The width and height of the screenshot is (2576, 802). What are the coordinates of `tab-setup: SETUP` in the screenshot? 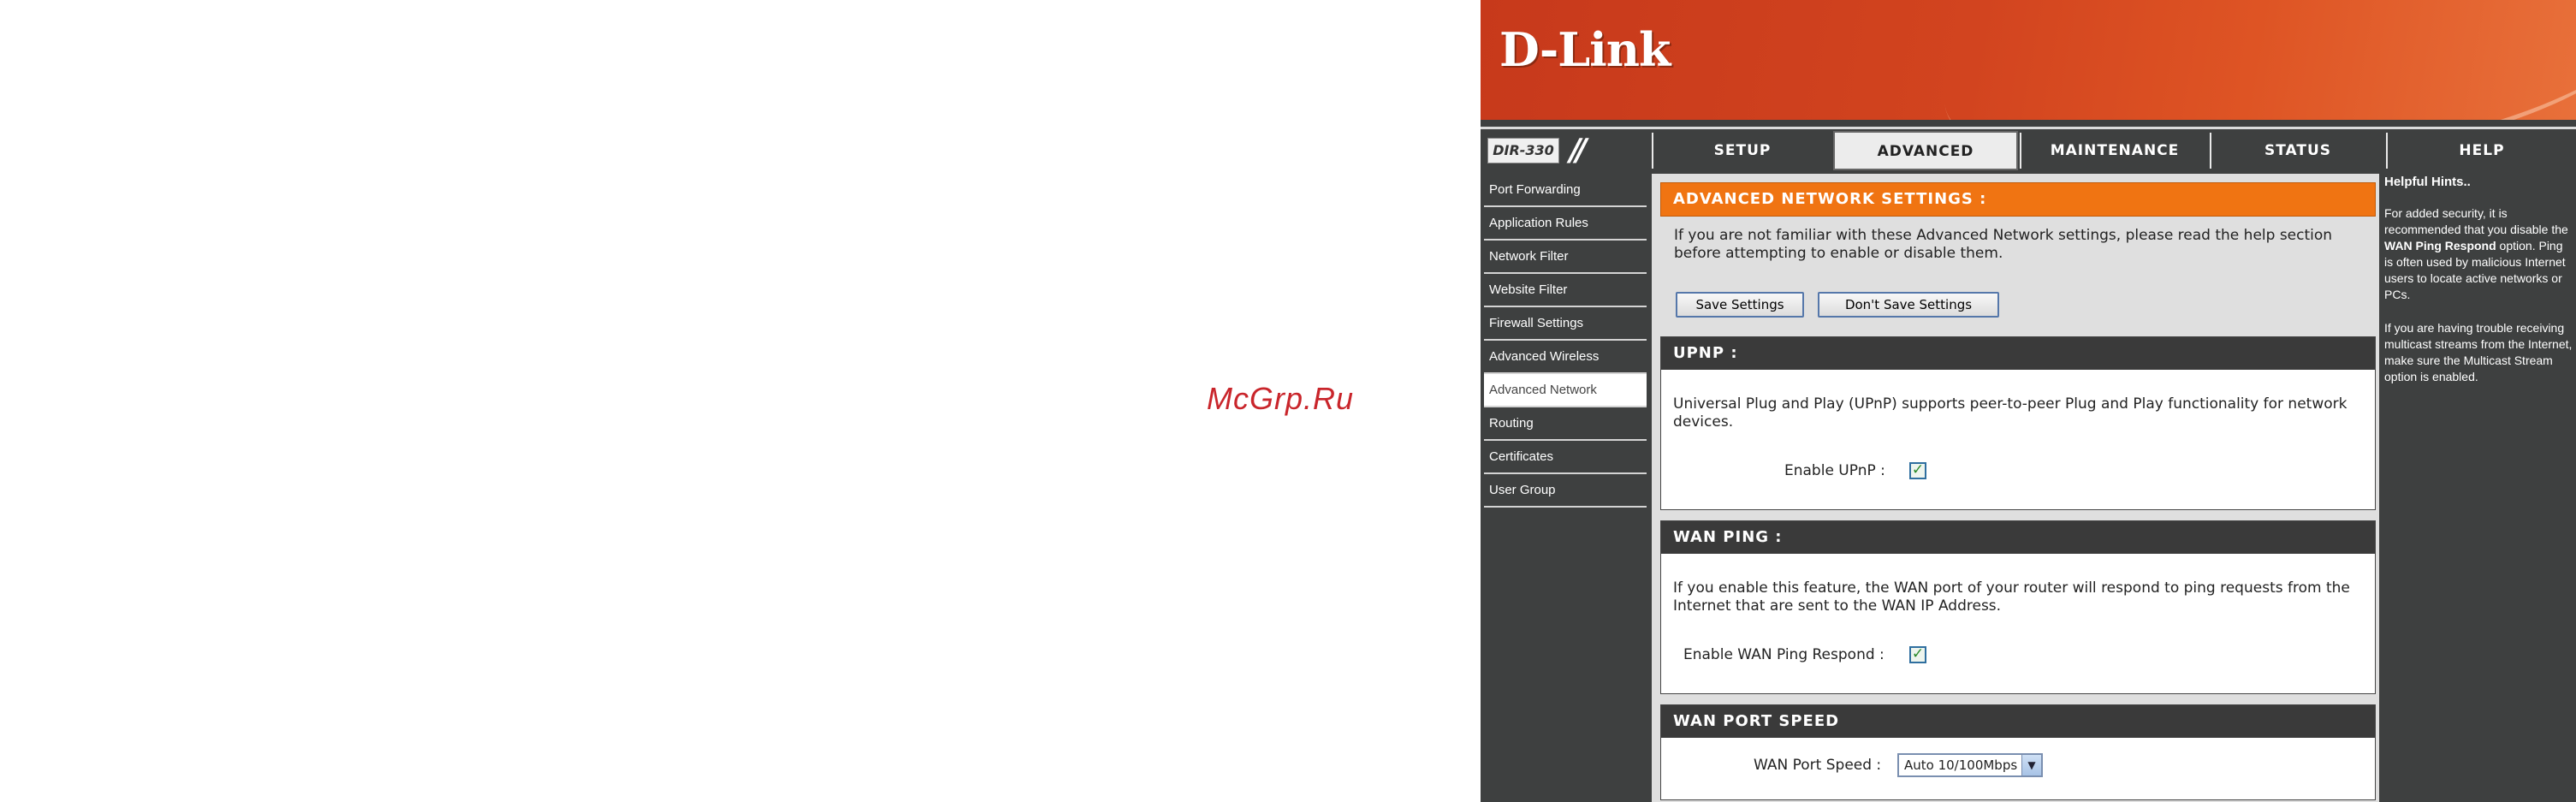 It's located at (1741, 151).